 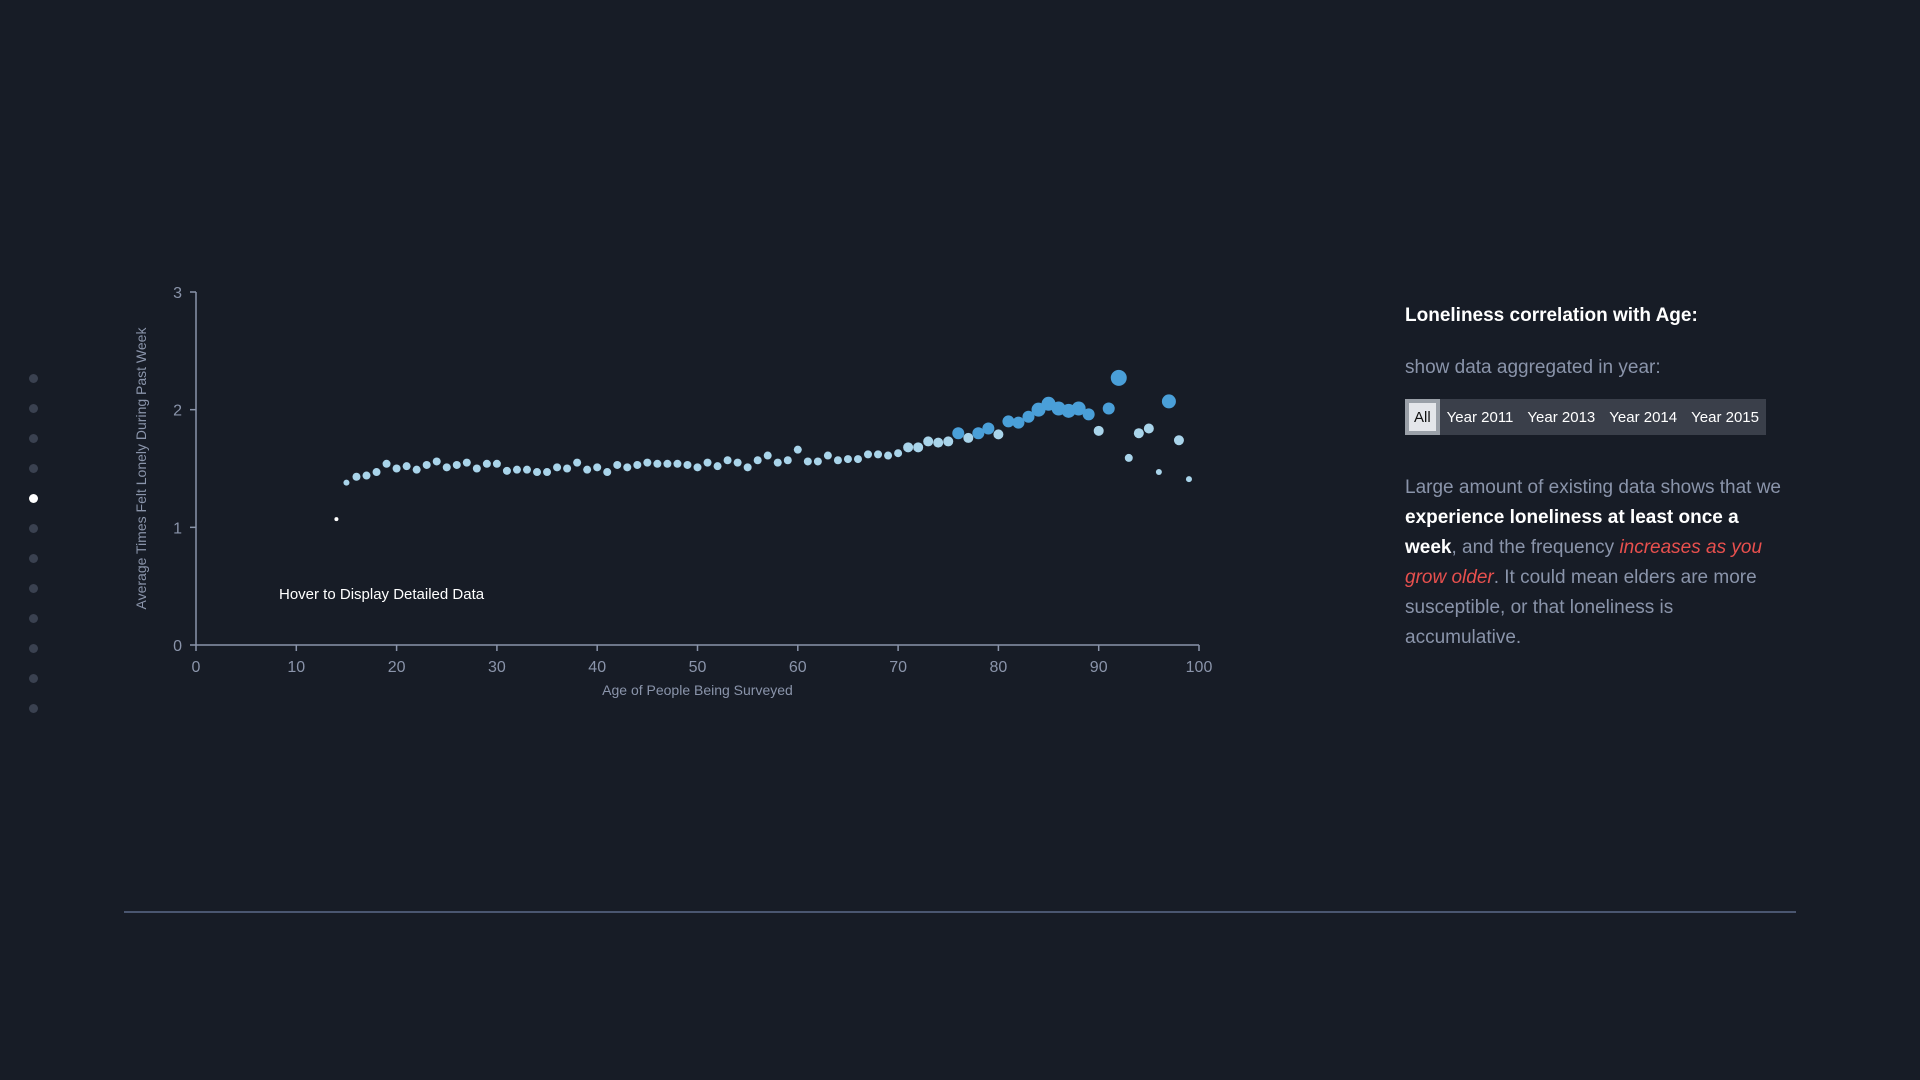 I want to click on year-option-button: Year 2015, so click(x=1725, y=417).